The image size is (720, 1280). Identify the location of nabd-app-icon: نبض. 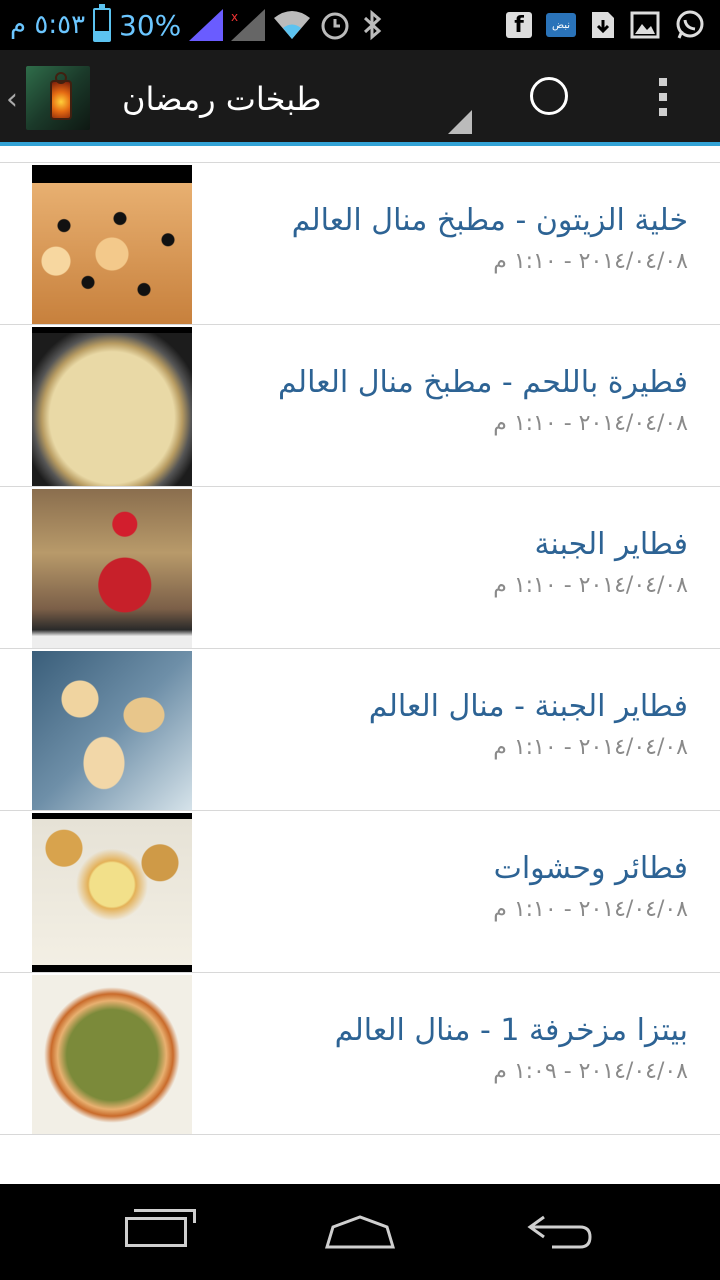
(561, 25).